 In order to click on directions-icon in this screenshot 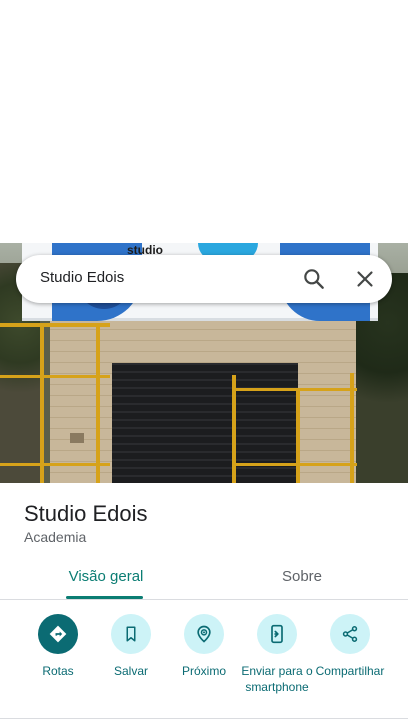, I will do `click(58, 634)`.